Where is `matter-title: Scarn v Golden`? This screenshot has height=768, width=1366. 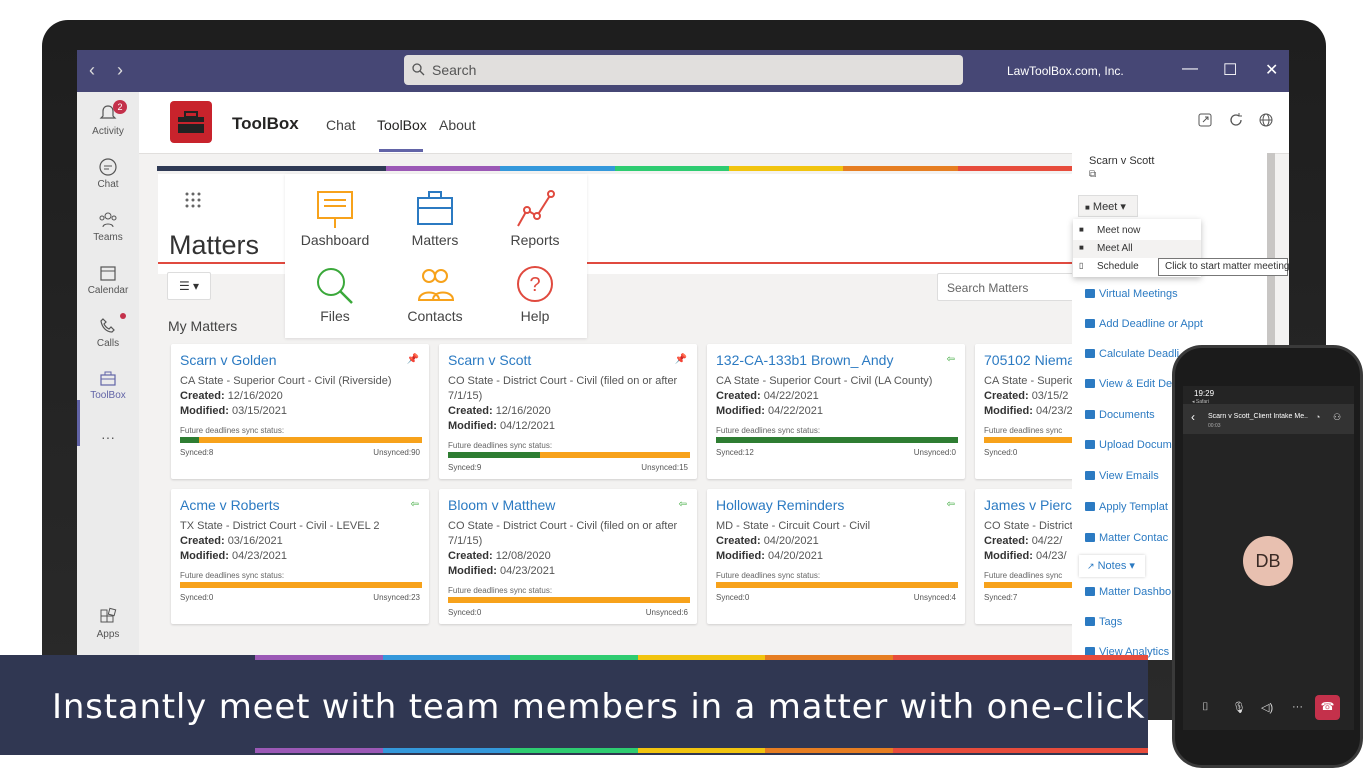
matter-title: Scarn v Golden is located at coordinates (228, 360).